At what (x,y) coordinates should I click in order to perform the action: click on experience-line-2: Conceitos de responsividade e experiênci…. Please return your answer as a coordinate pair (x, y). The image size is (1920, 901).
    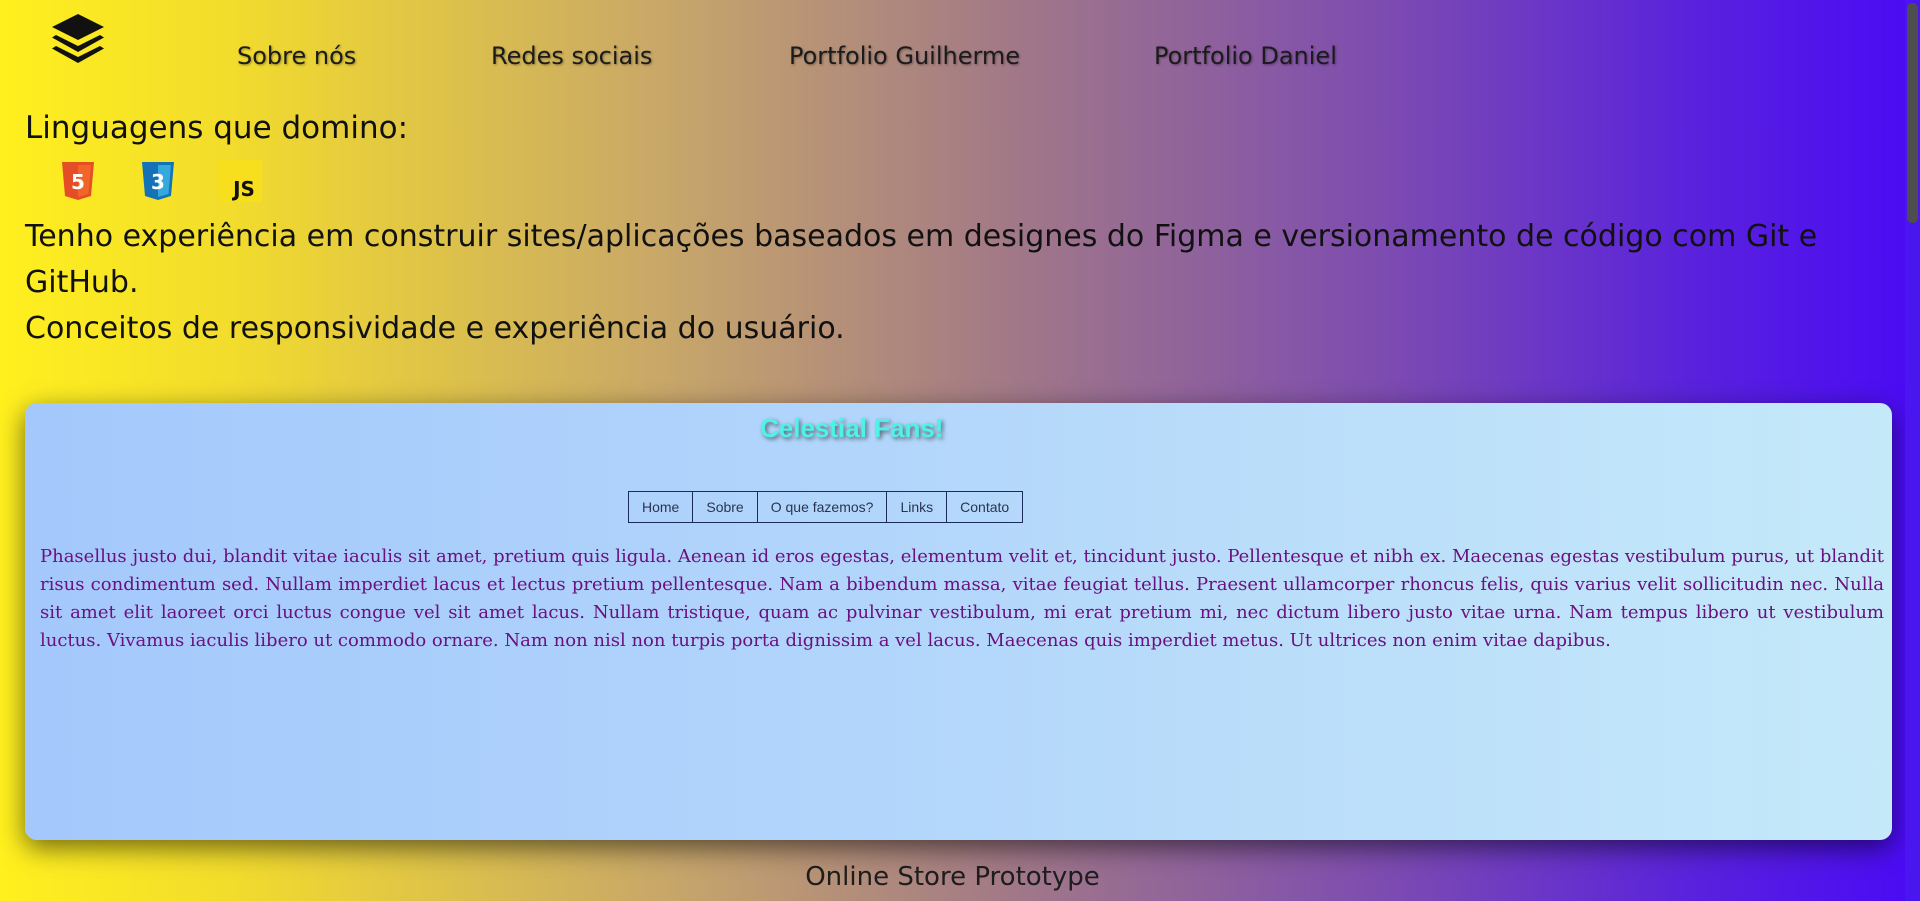
    Looking at the image, I should click on (435, 328).